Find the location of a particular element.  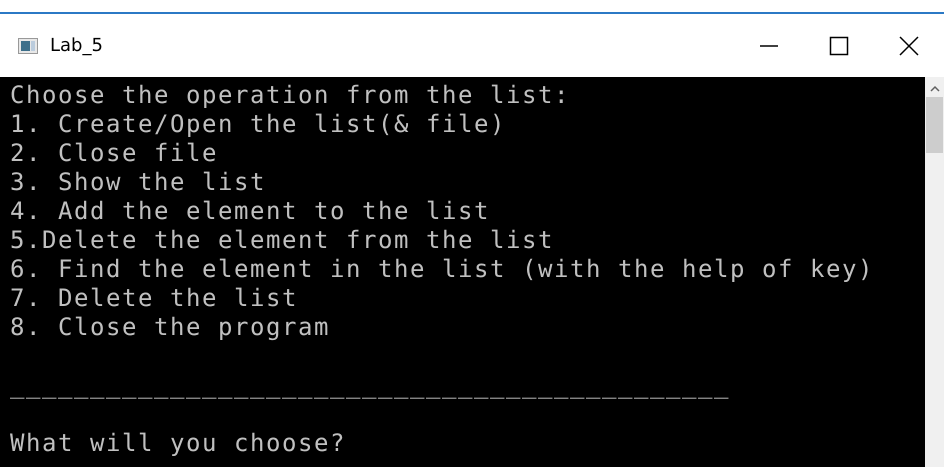

console-line: 2. Close file is located at coordinates (114, 153).